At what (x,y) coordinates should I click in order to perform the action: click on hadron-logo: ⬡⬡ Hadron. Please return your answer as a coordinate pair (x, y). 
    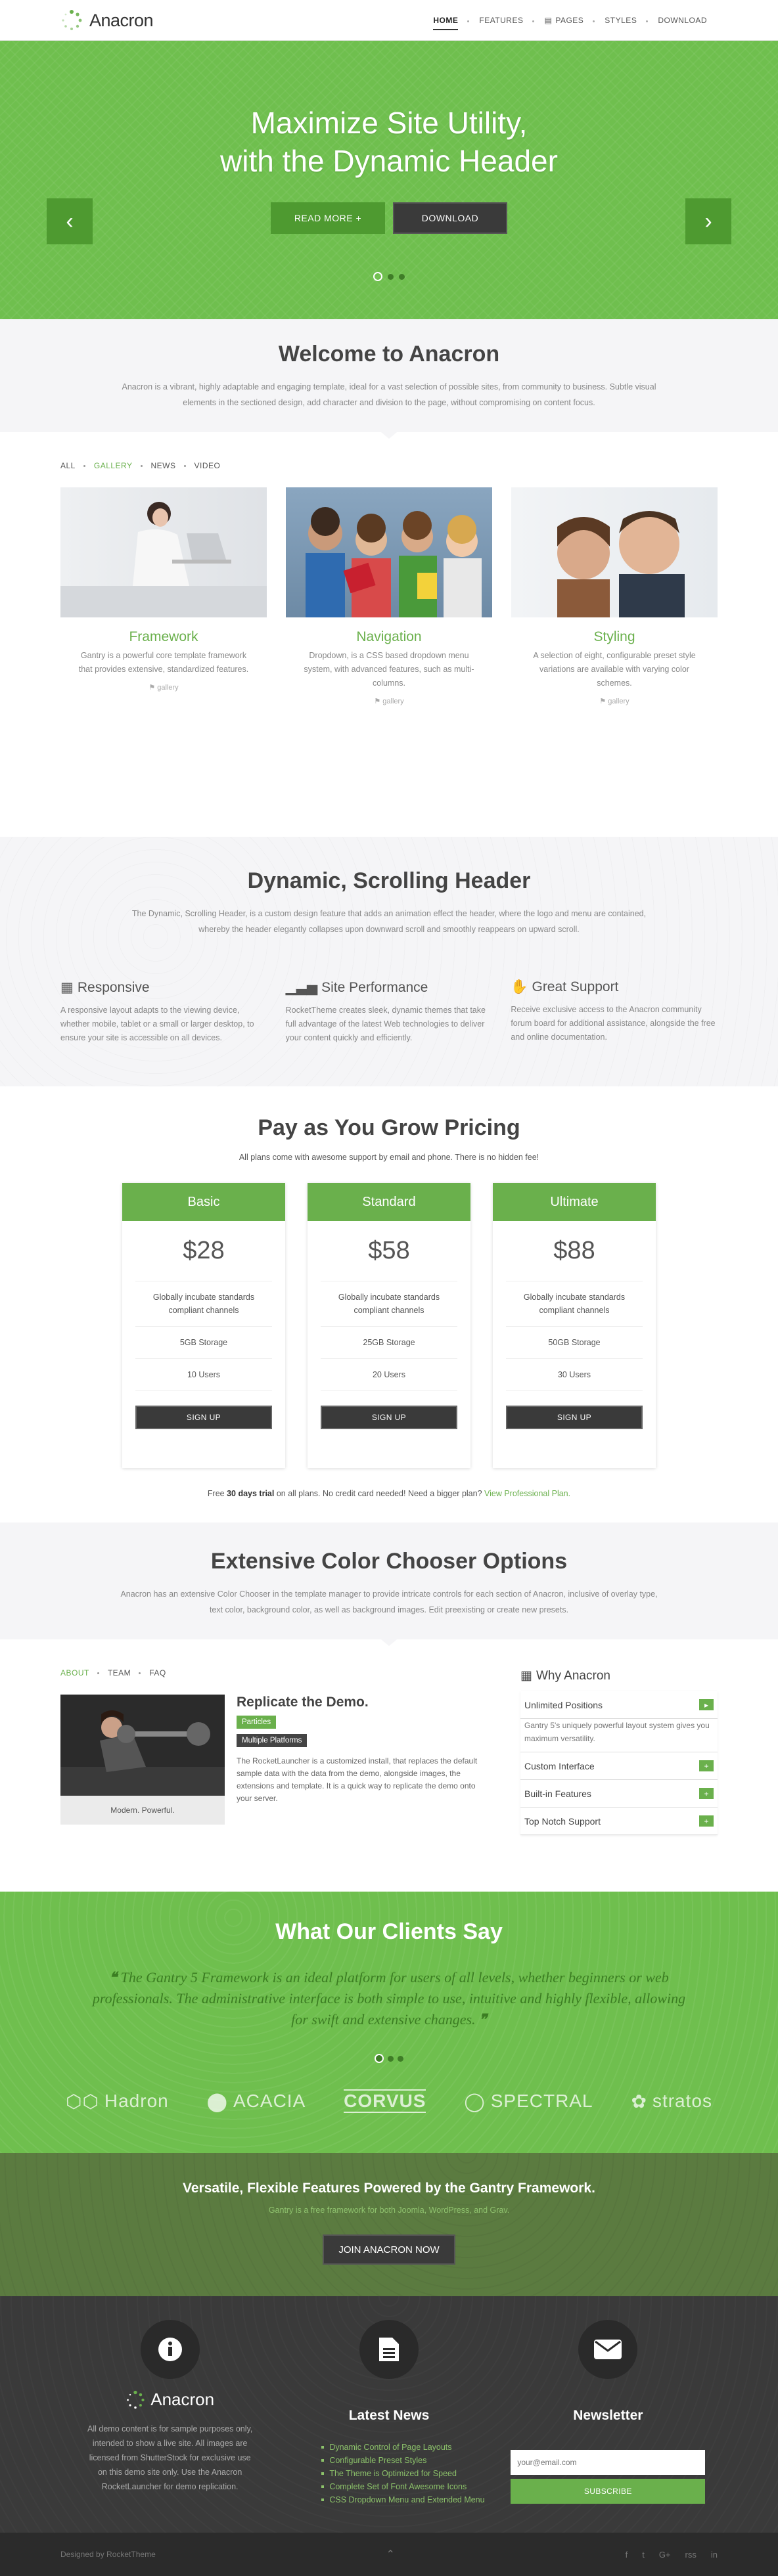
    Looking at the image, I should click on (117, 2101).